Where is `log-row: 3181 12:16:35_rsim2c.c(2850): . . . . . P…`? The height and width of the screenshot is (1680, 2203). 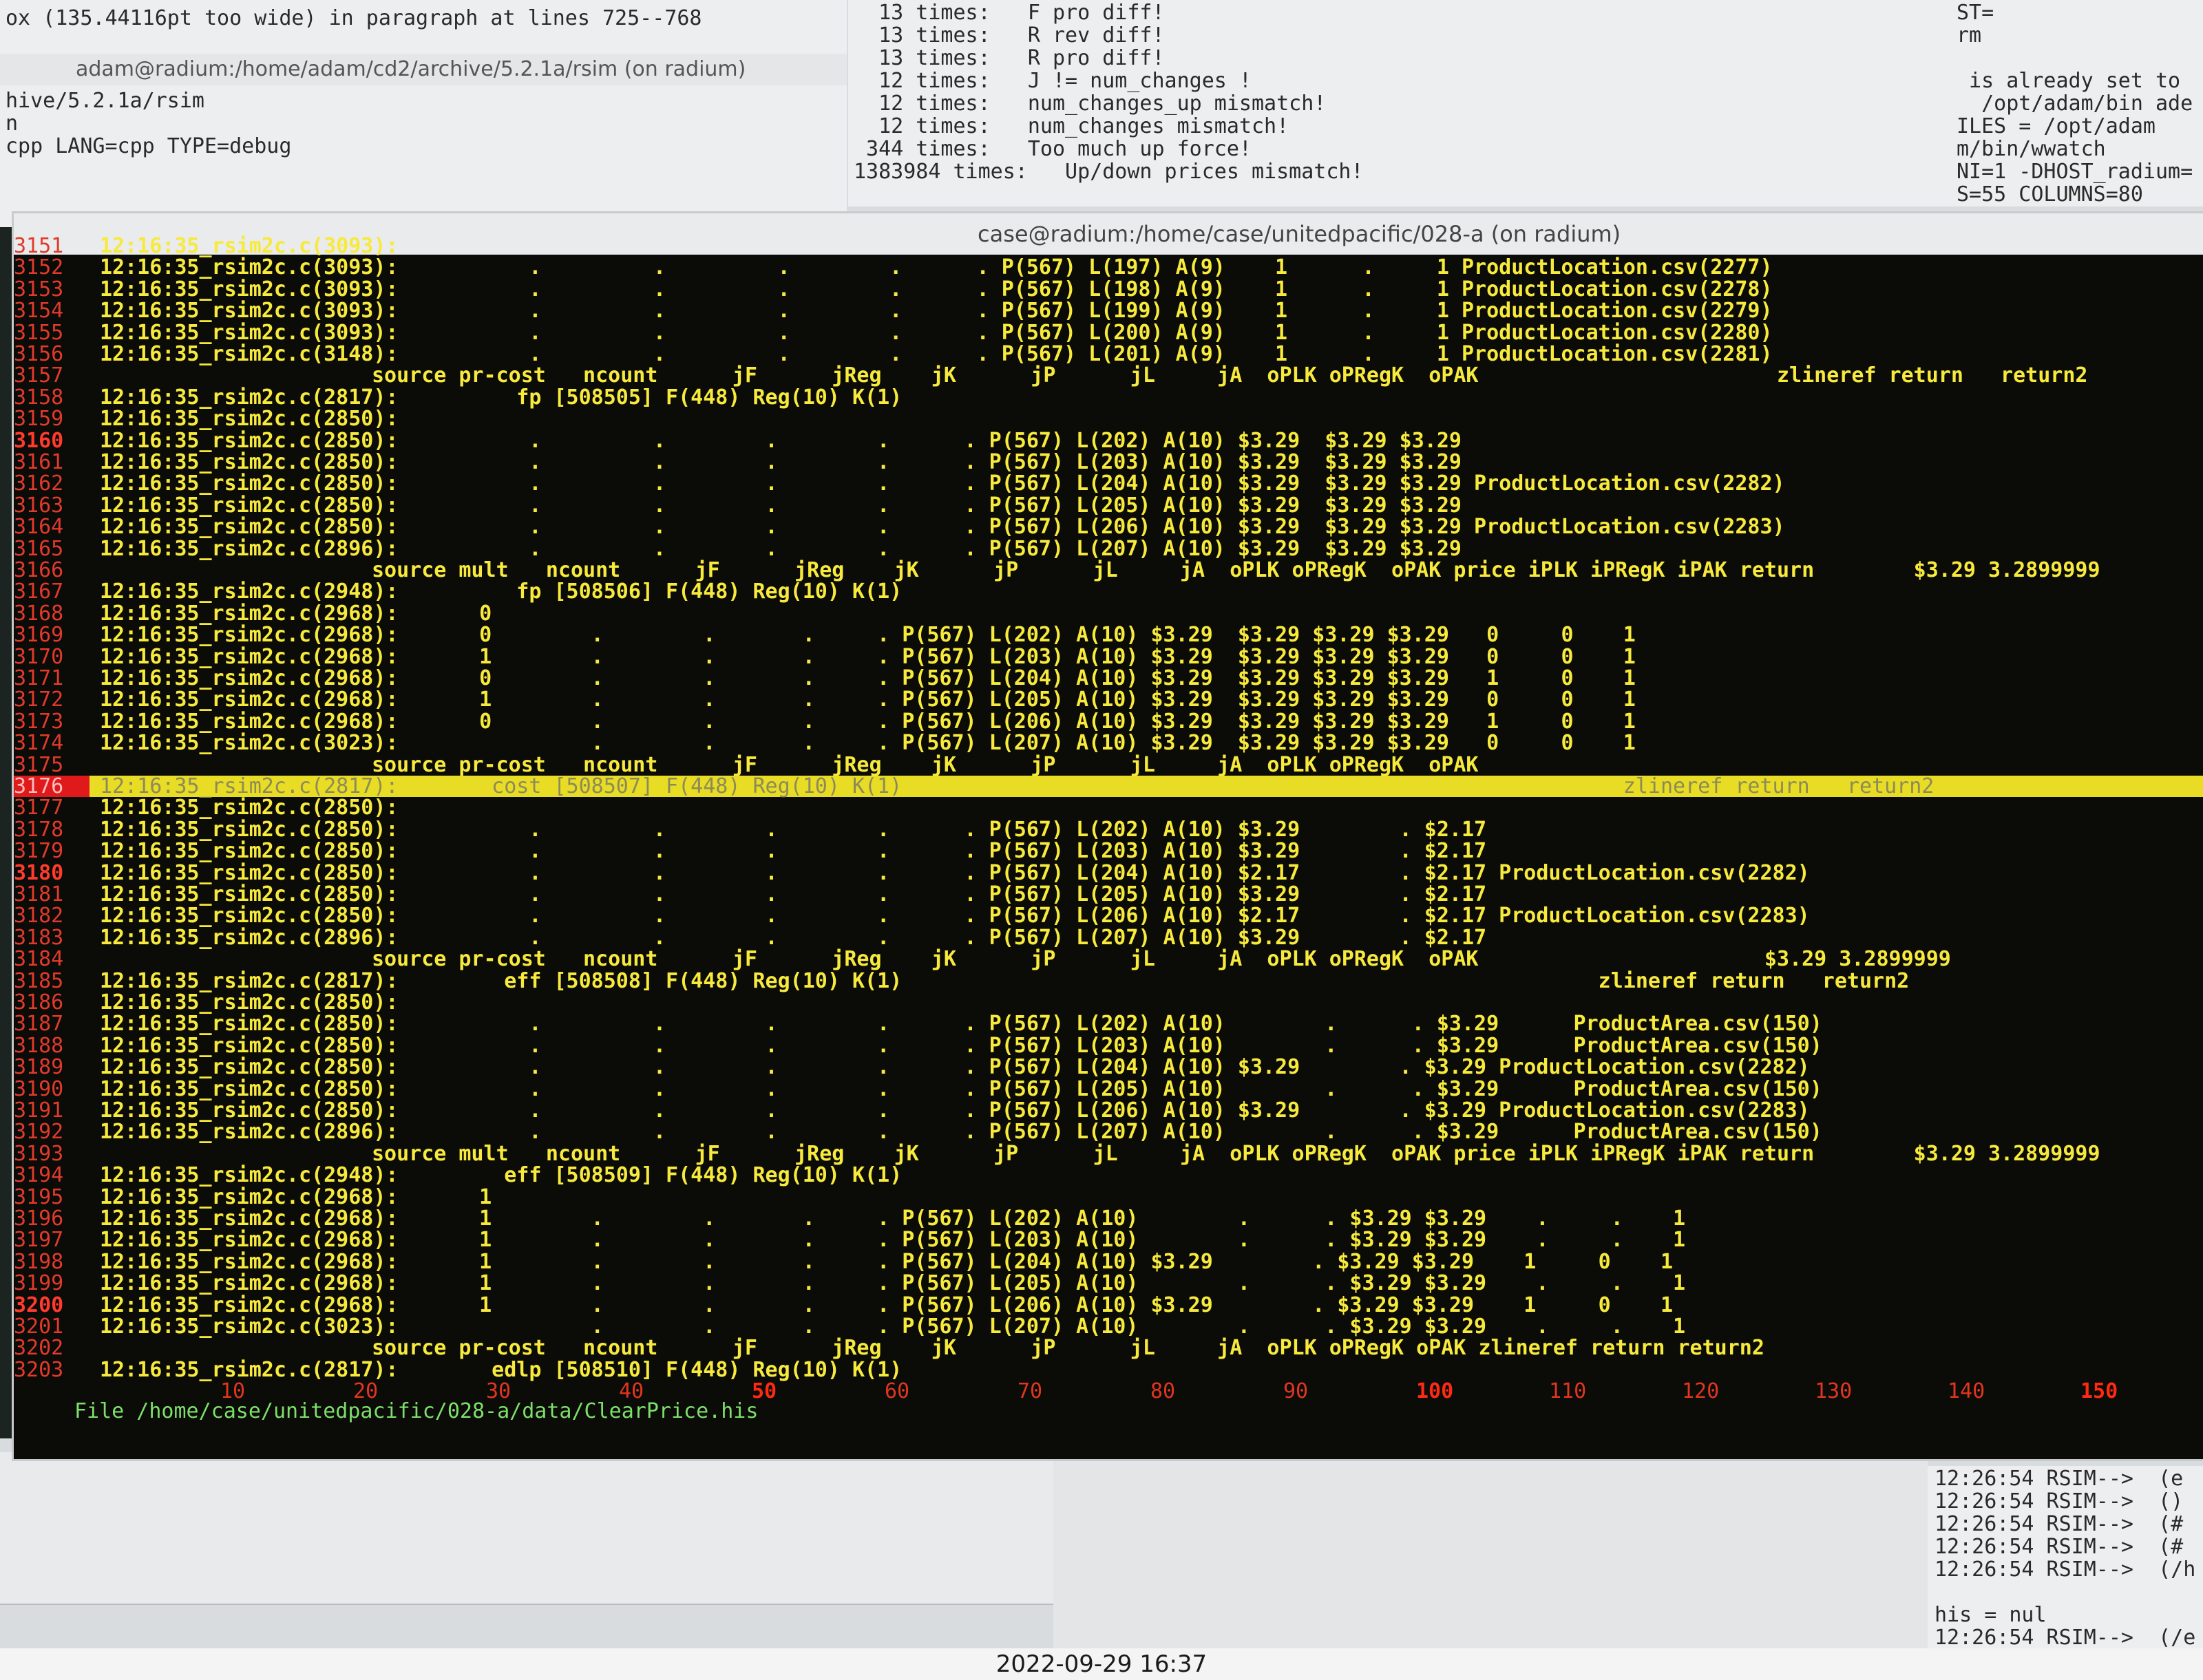
log-row: 3181 12:16:35_rsim2c.c(2850): . . . . . P… is located at coordinates (1108, 895).